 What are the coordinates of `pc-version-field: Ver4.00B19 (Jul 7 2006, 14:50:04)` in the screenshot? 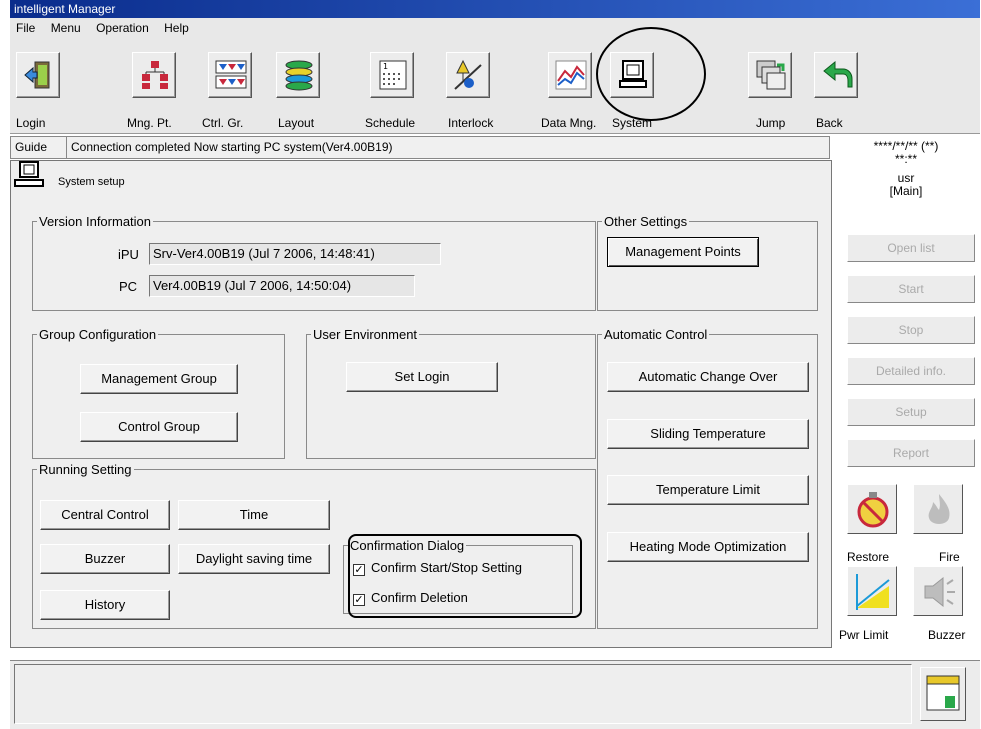 It's located at (282, 286).